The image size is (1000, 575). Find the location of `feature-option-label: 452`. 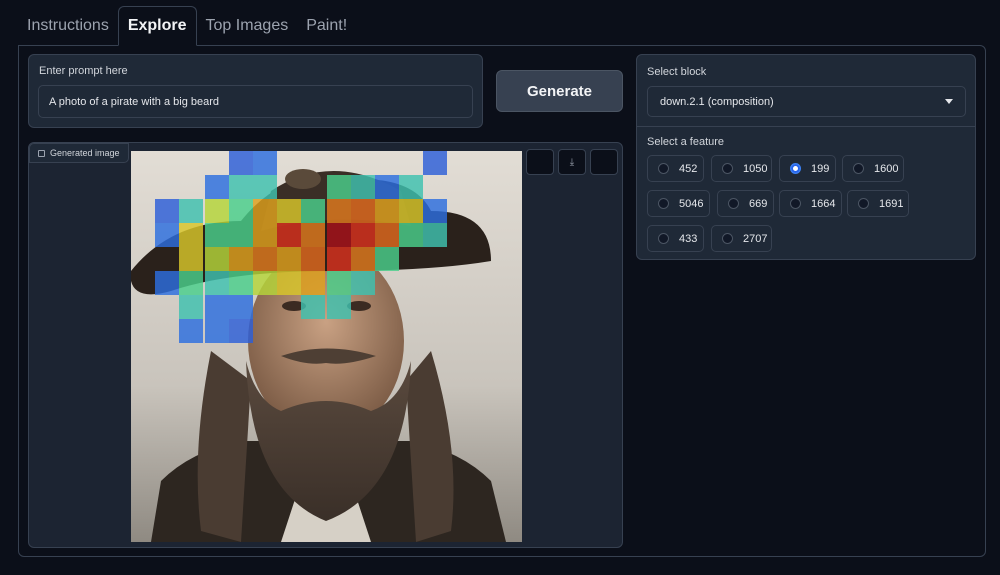

feature-option-label: 452 is located at coordinates (688, 168).